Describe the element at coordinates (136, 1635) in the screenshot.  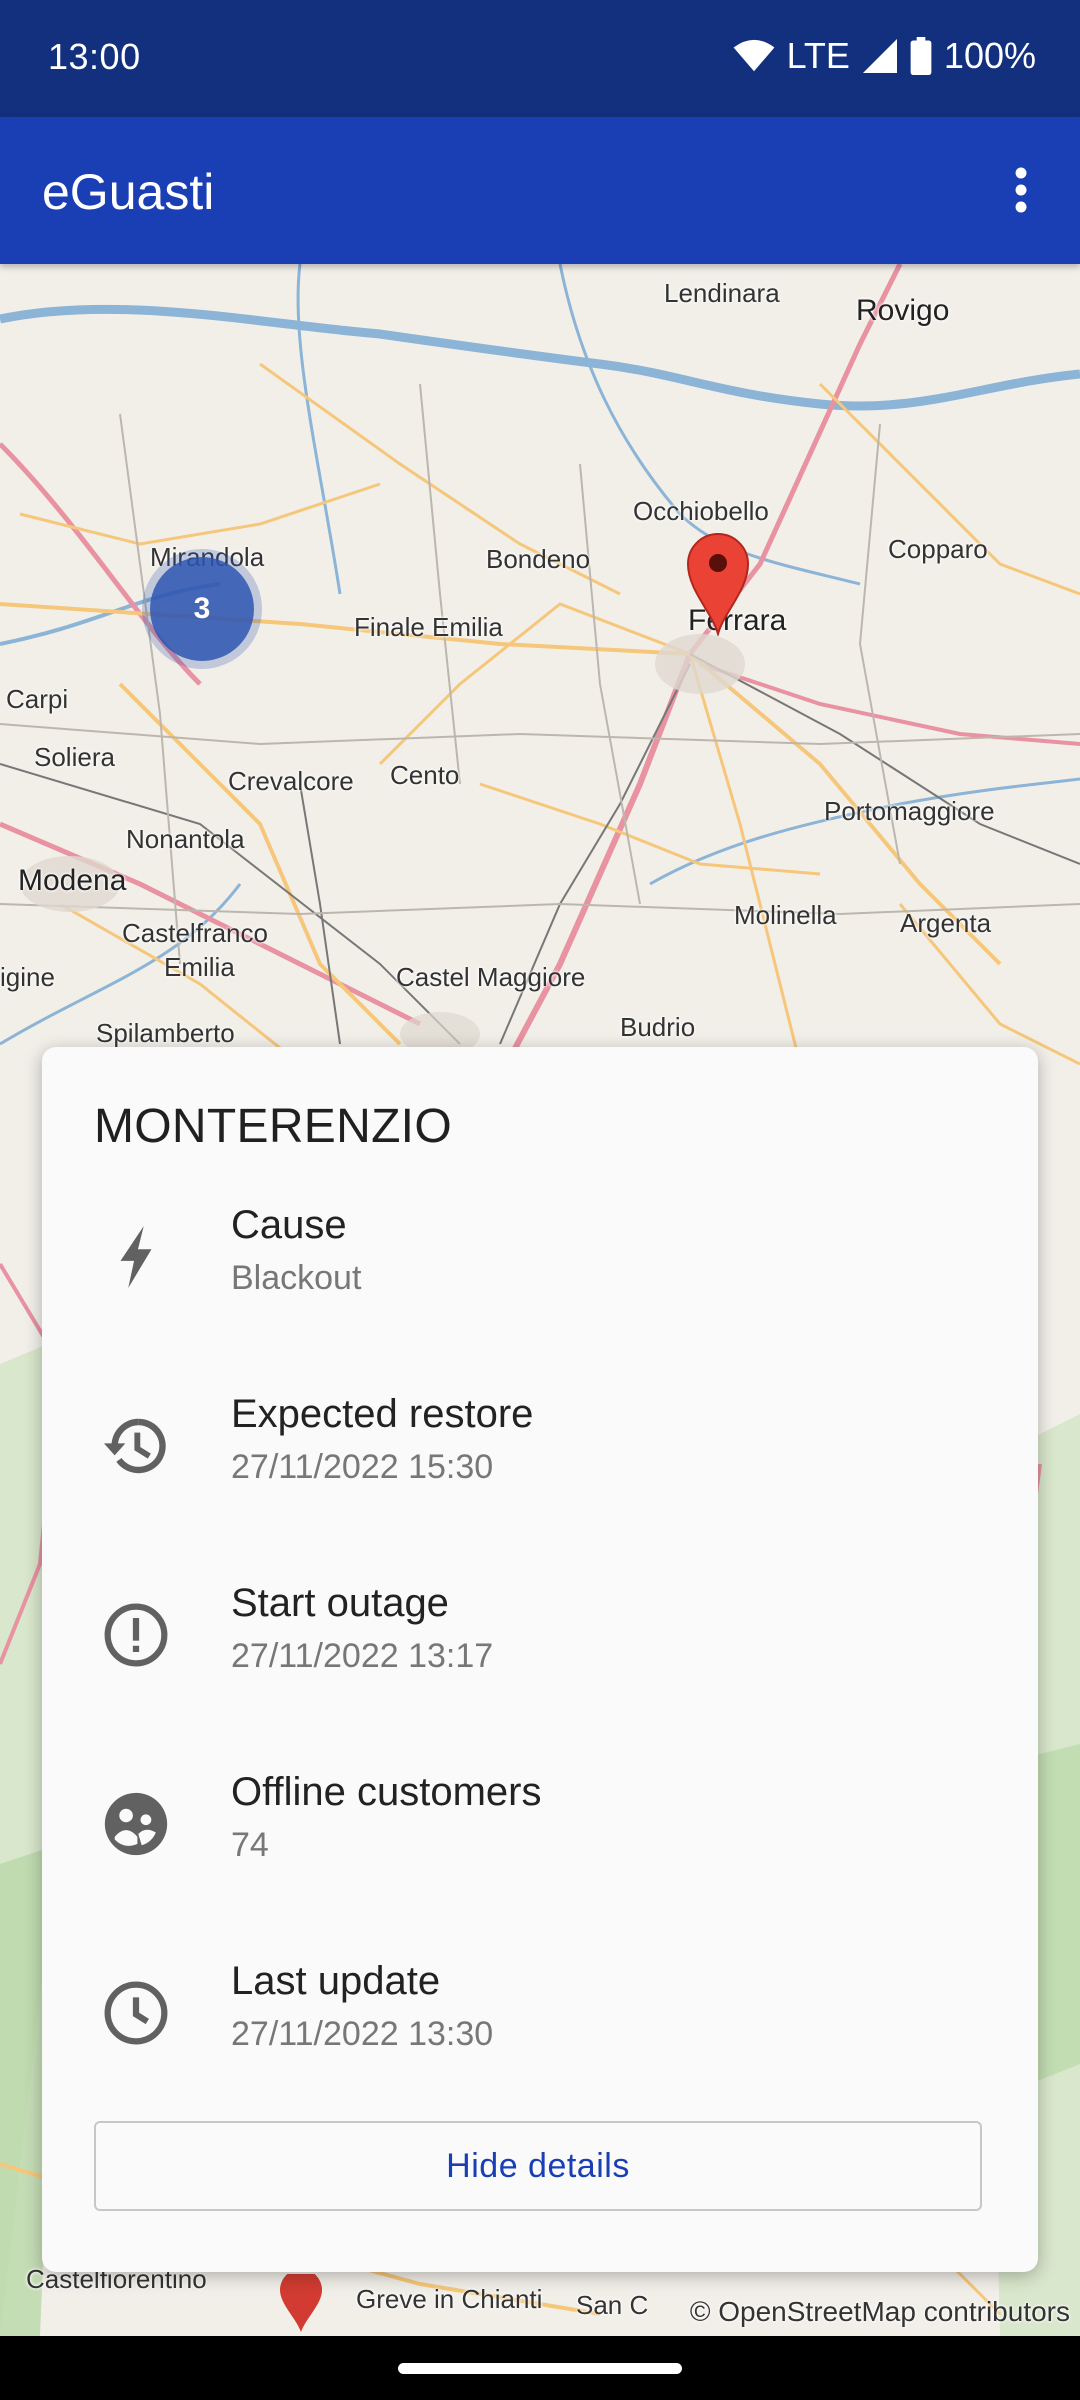
I see `error-outline-icon` at that location.